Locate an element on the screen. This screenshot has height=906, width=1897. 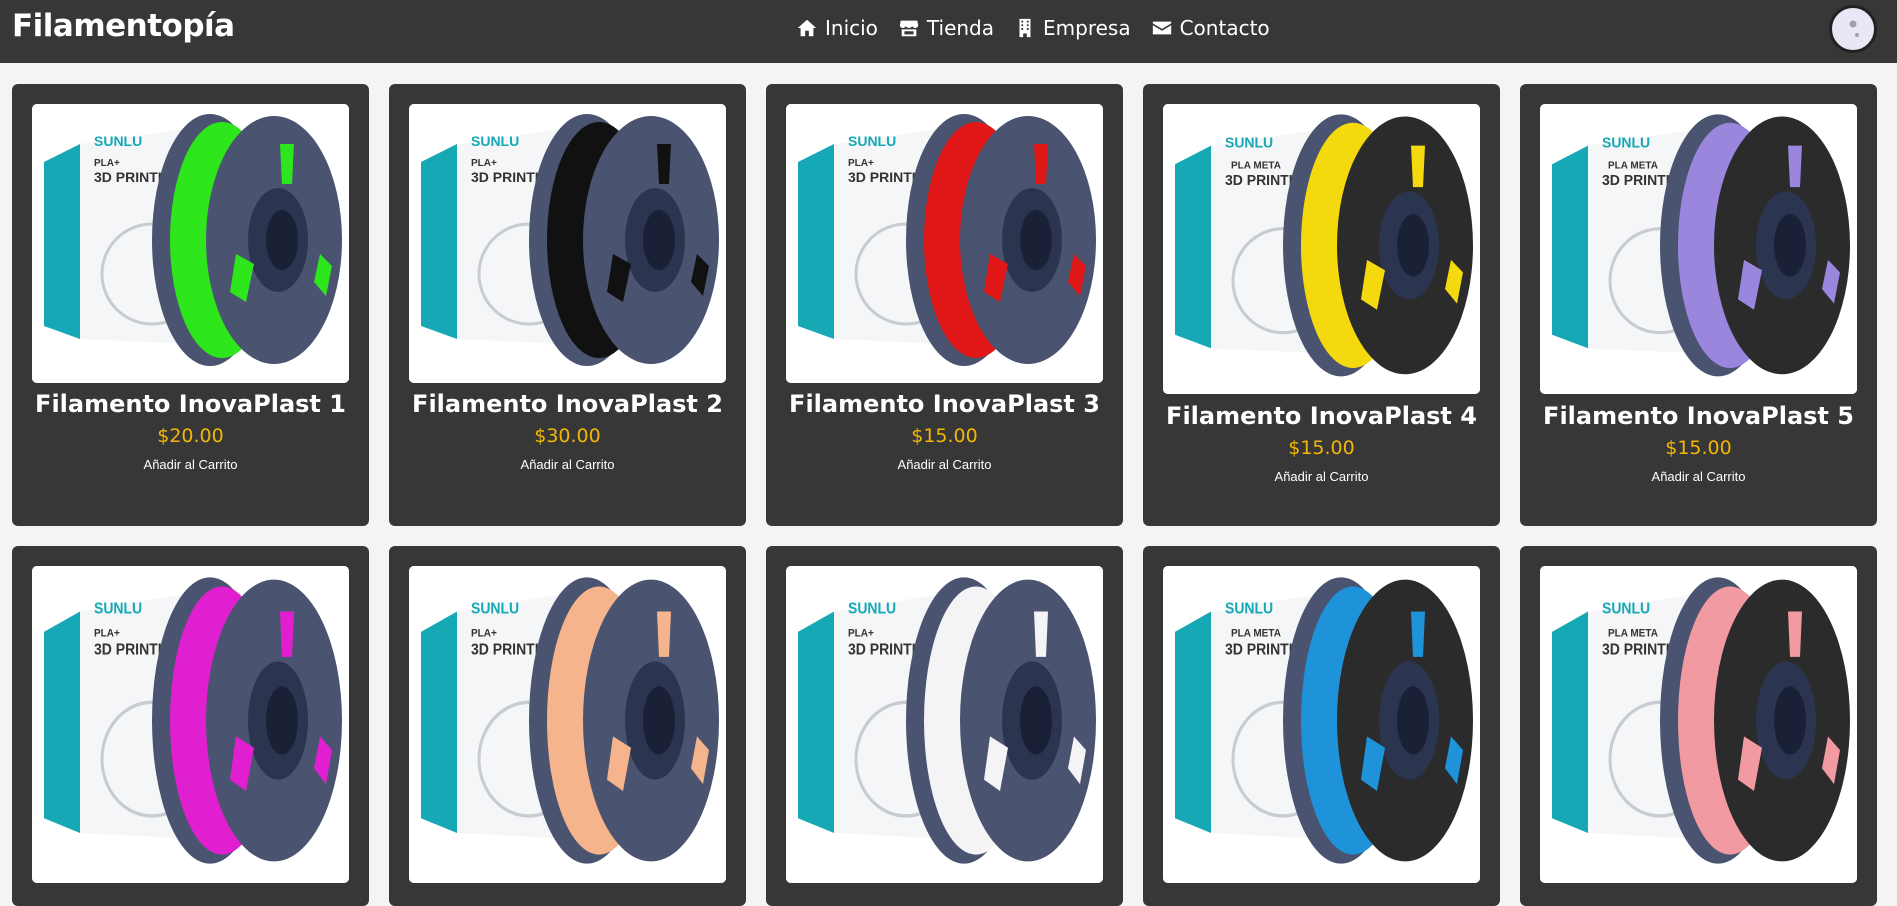
nav-empresa: Empresa is located at coordinates (1072, 28).